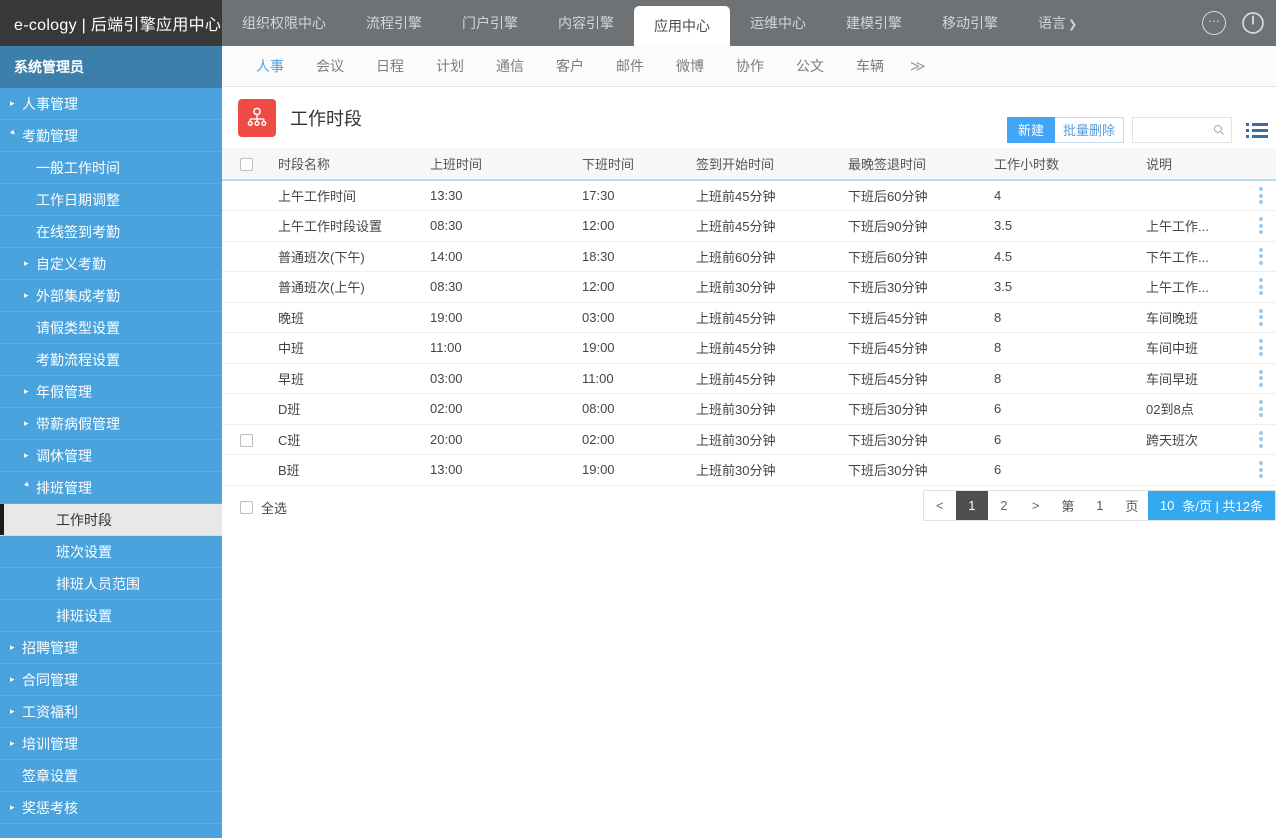 This screenshot has width=1276, height=838. Describe the element at coordinates (971, 505) in the screenshot. I see `page-button-1: 1` at that location.